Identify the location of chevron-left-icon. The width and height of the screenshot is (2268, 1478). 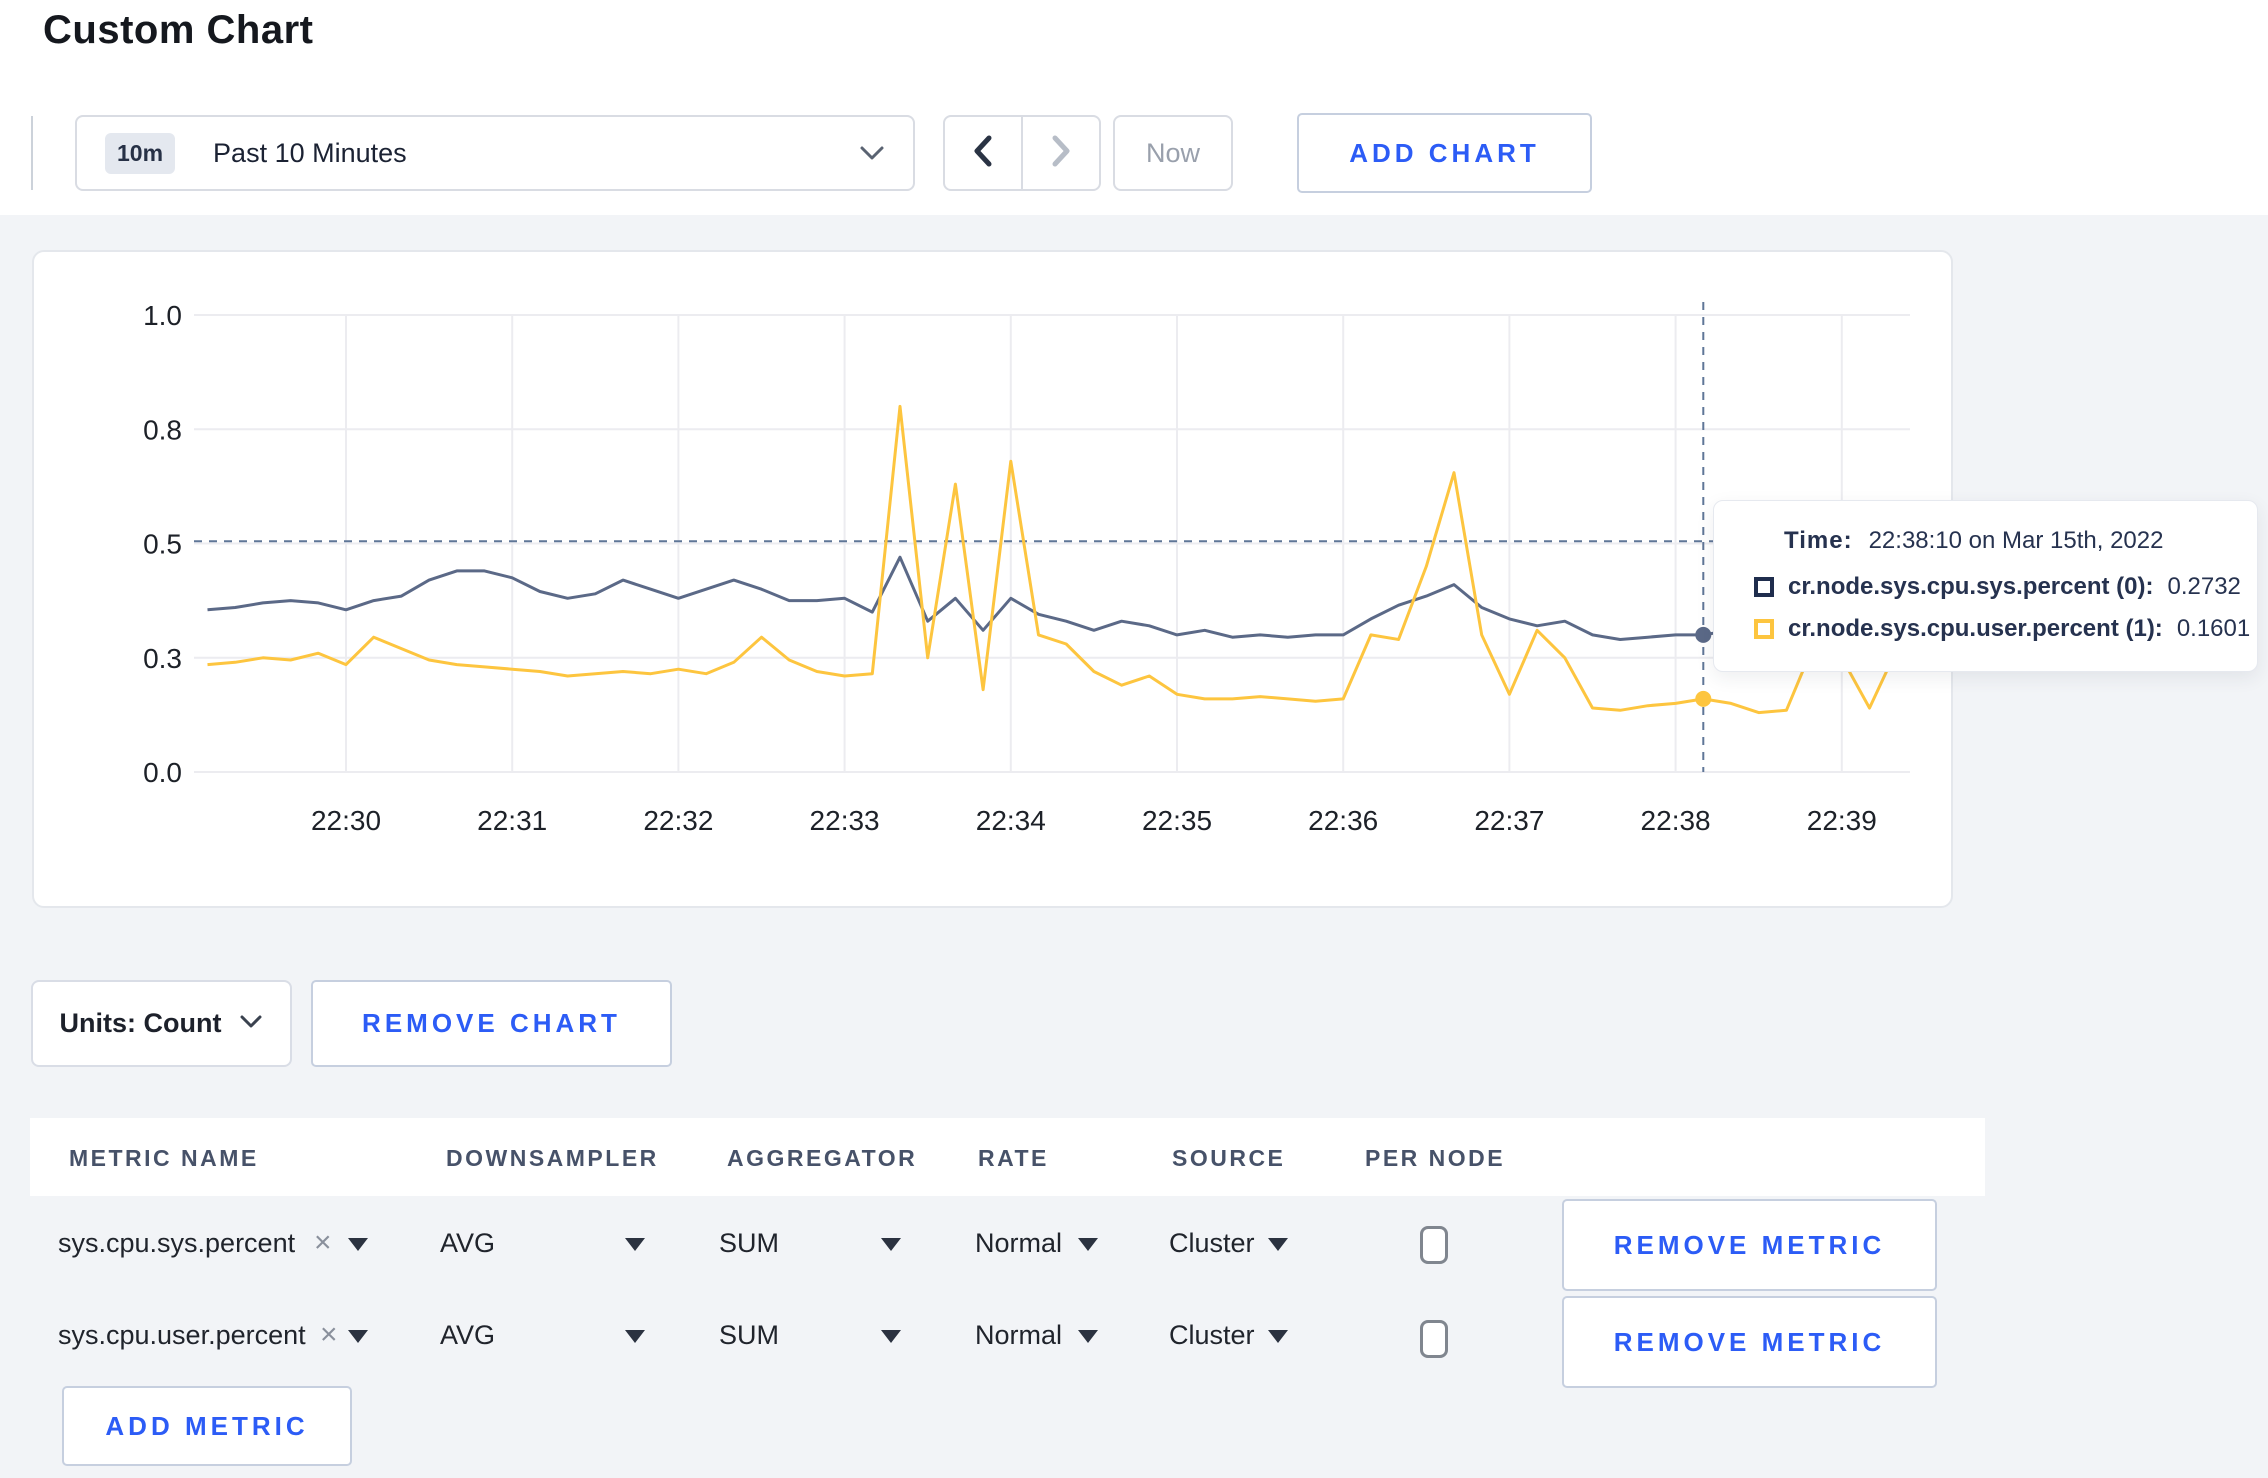
(983, 153).